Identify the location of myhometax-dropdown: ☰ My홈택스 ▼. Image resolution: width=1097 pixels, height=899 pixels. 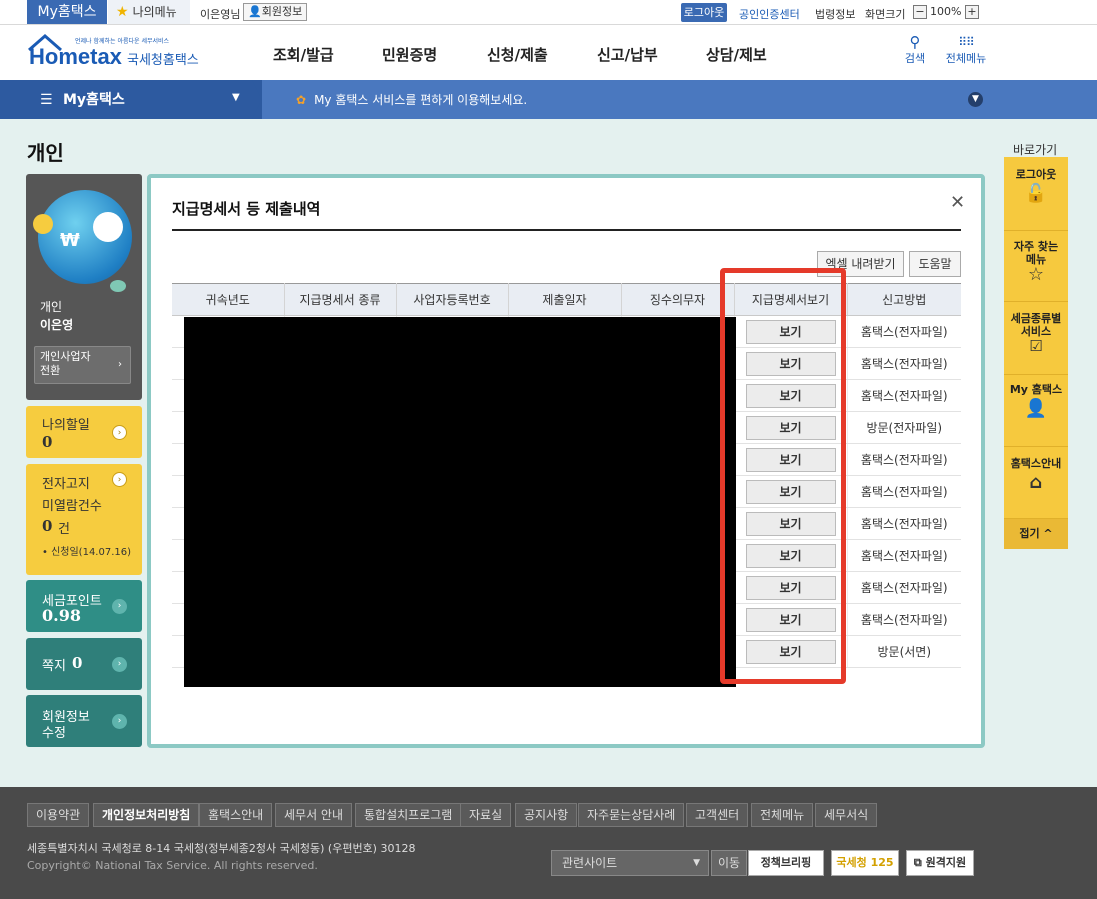
(131, 99).